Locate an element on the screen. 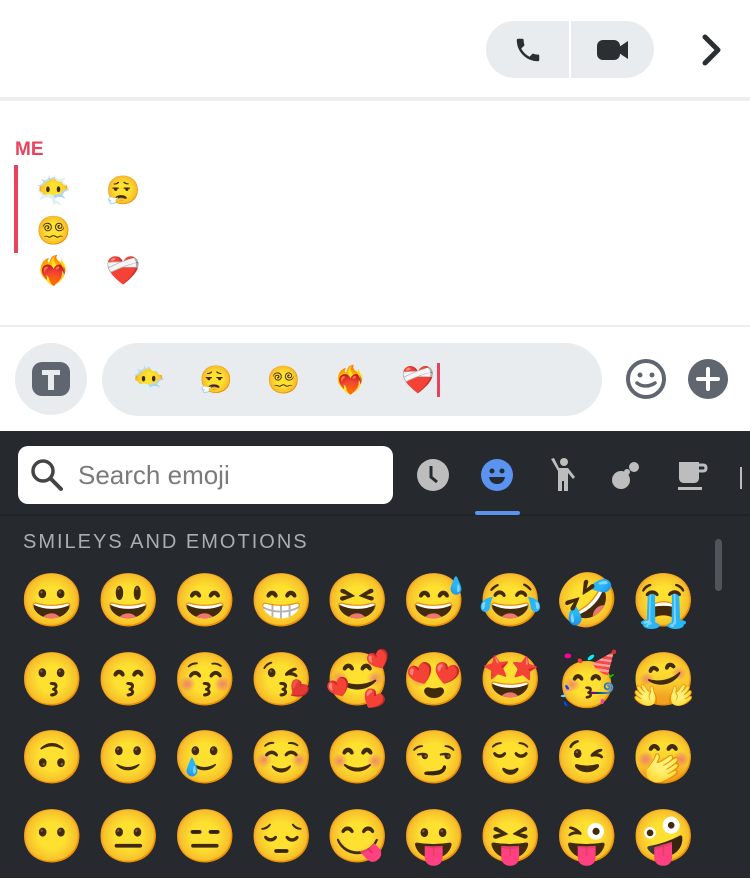  emoji-key: 😐 is located at coordinates (128, 841).